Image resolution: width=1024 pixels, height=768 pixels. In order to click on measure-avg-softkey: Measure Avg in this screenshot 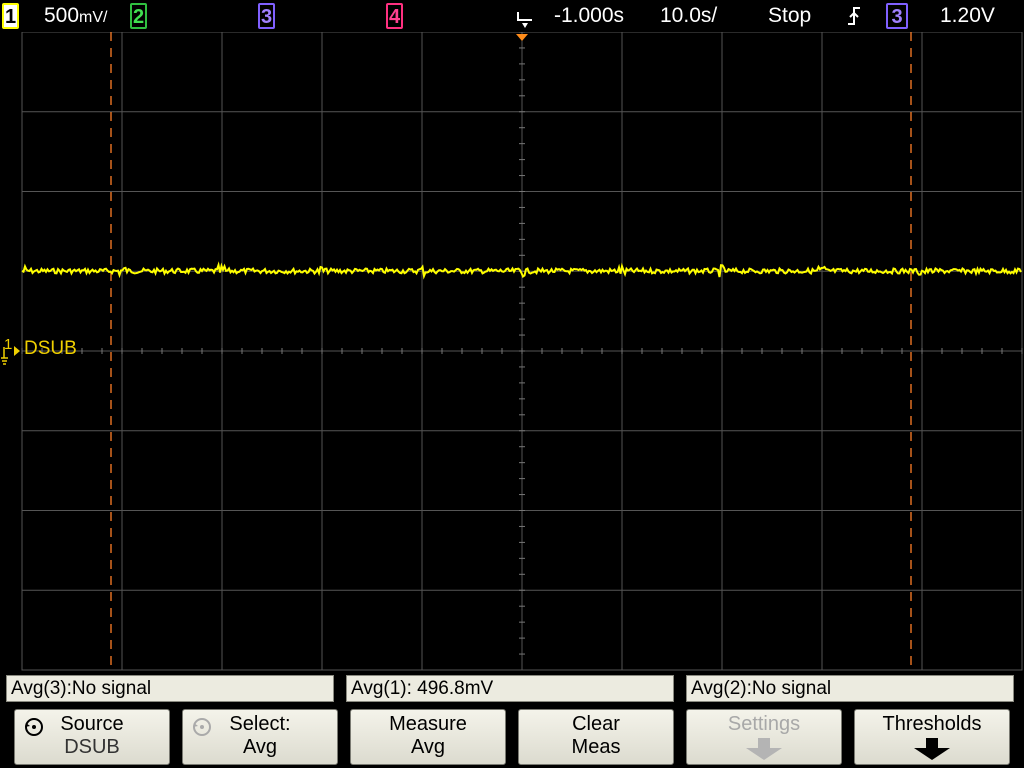, I will do `click(428, 737)`.